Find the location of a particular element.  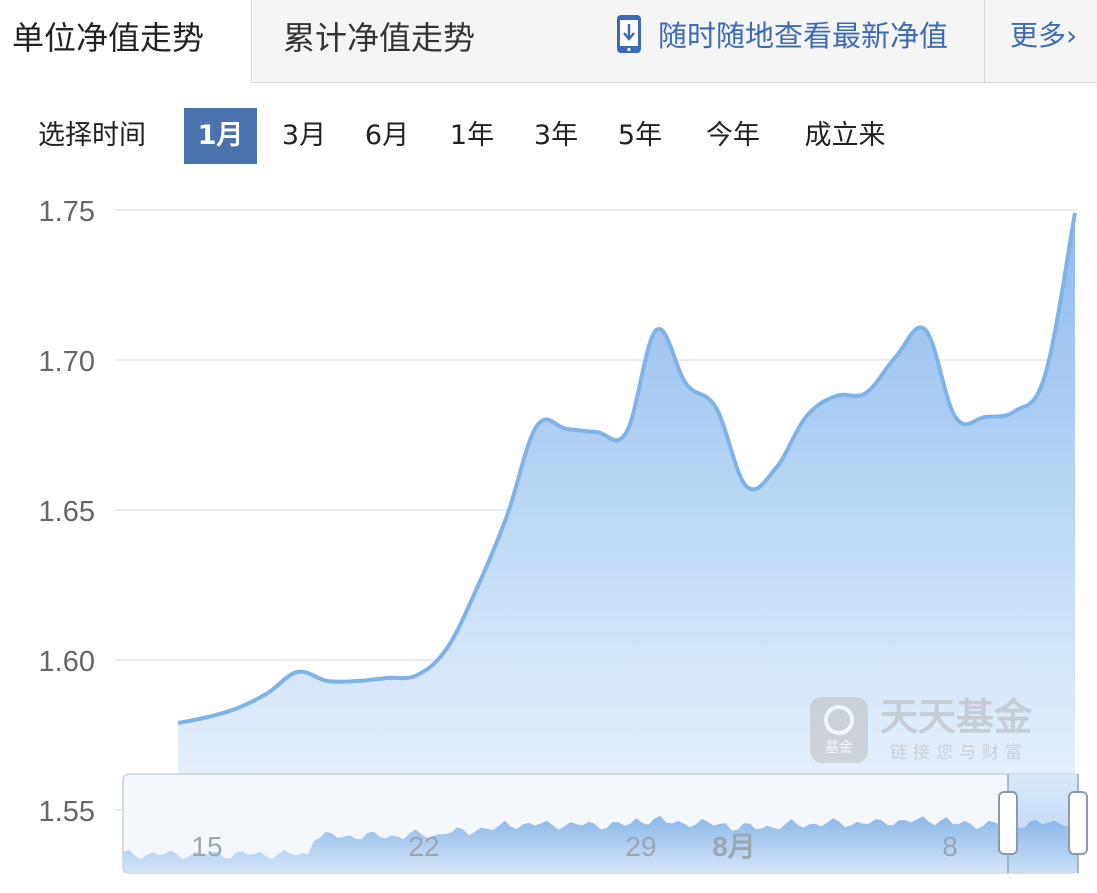

slider-right-handle is located at coordinates (1078, 823).